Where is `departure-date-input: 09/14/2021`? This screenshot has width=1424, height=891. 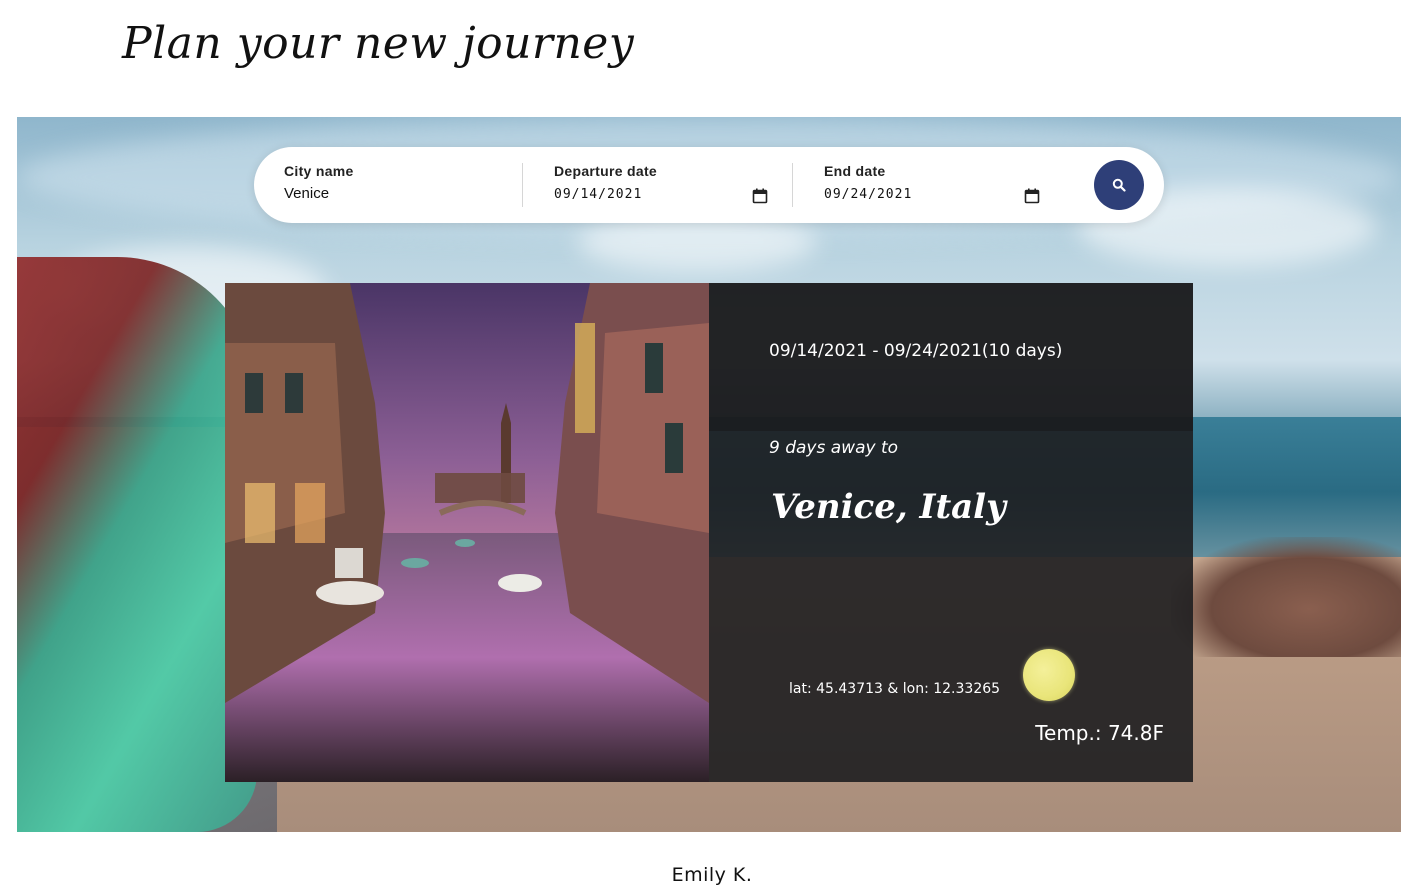 departure-date-input: 09/14/2021 is located at coordinates (661, 194).